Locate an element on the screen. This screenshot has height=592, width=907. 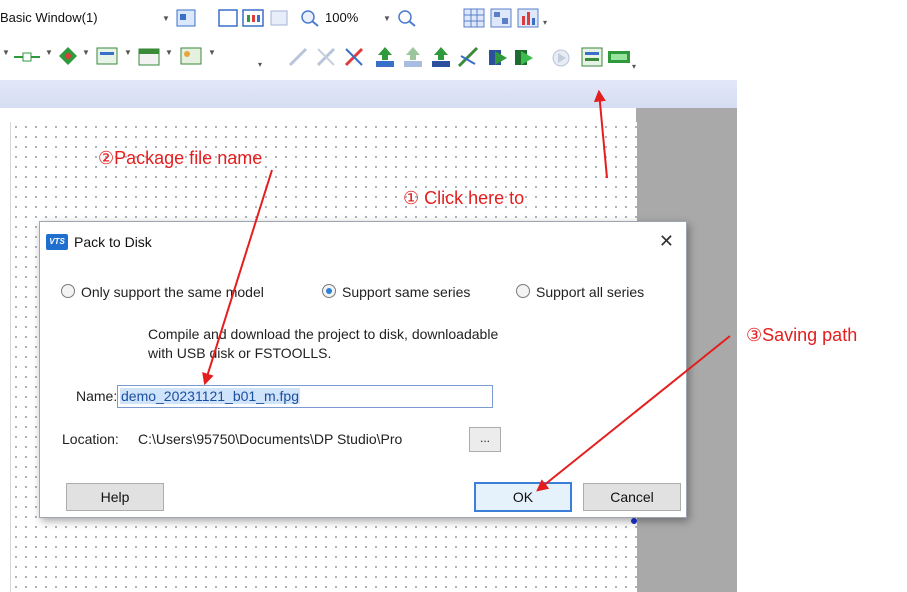
arrow-to-toolbar-icon is located at coordinates (600, 134).